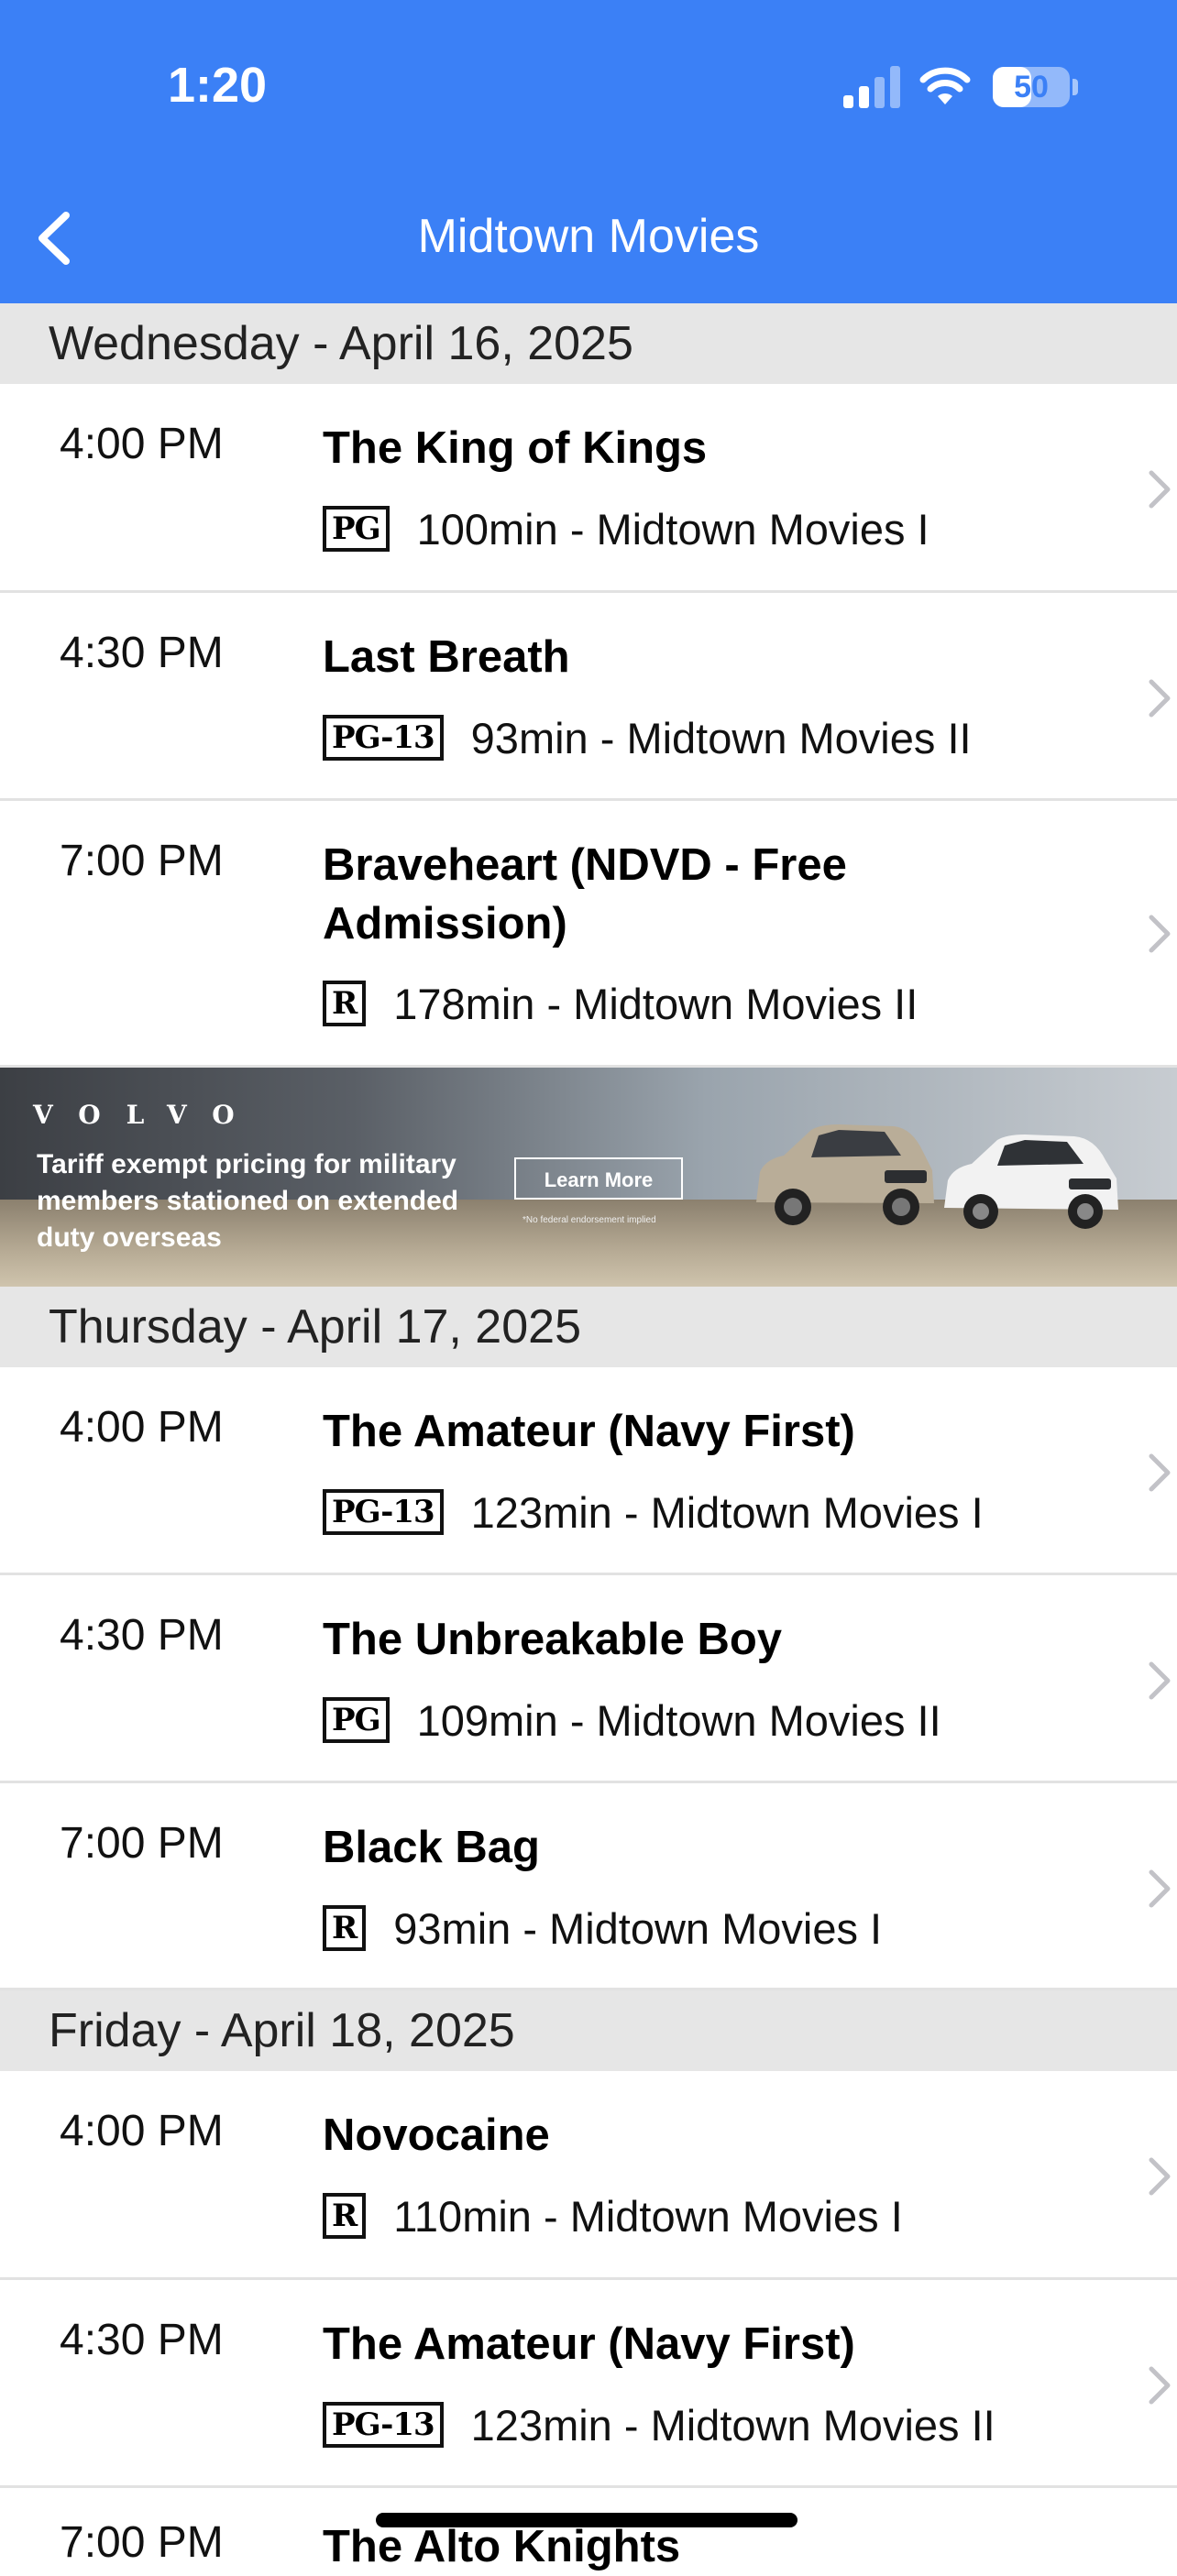 The image size is (1177, 2576). What do you see at coordinates (431, 1847) in the screenshot?
I see `movie-title: Black Bag` at bounding box center [431, 1847].